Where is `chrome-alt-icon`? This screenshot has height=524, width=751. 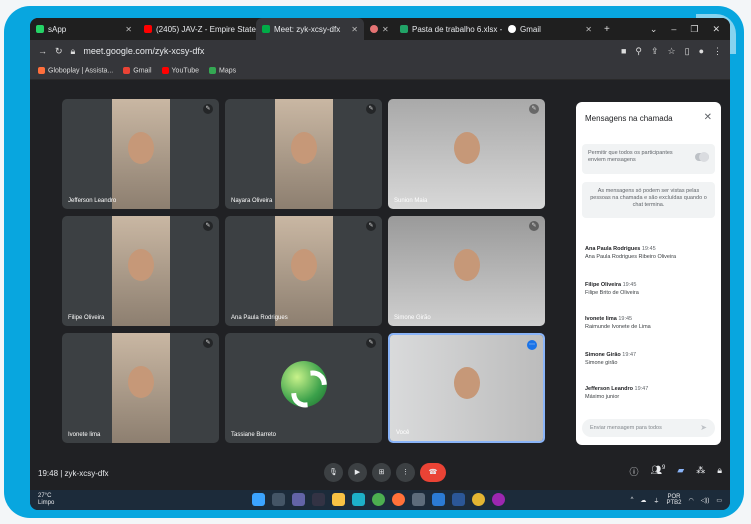
chrome-alt-icon is located at coordinates (478, 499).